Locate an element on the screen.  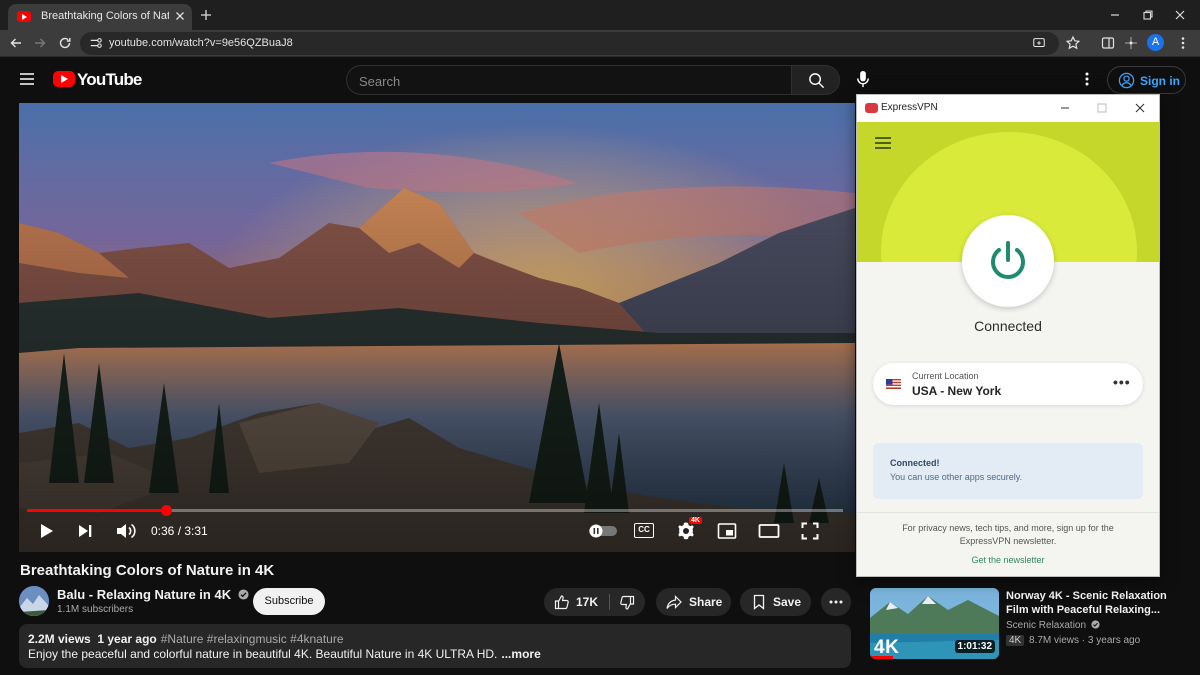
recommended-video-thumbnail: 4K 1:01:32 is located at coordinates (934, 623).